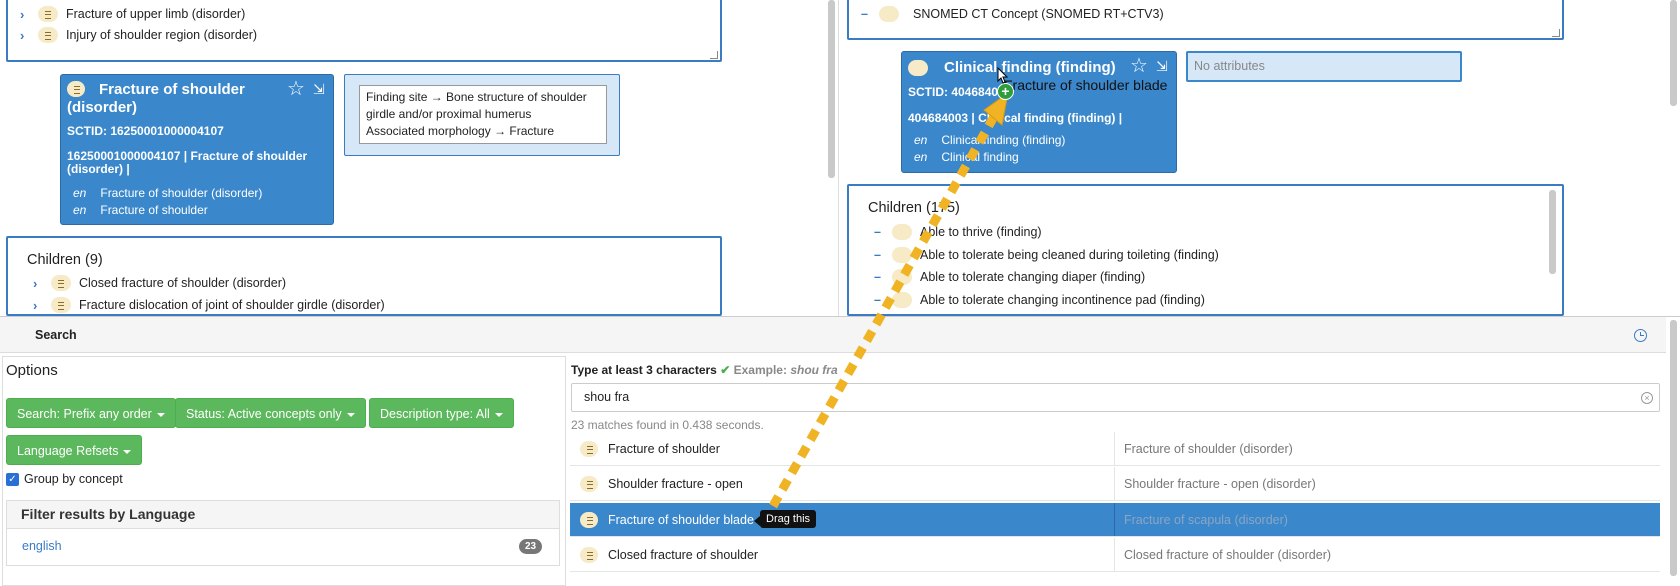 The image size is (1680, 586). What do you see at coordinates (1003, 75) in the screenshot?
I see `mouse-cursor-icon` at bounding box center [1003, 75].